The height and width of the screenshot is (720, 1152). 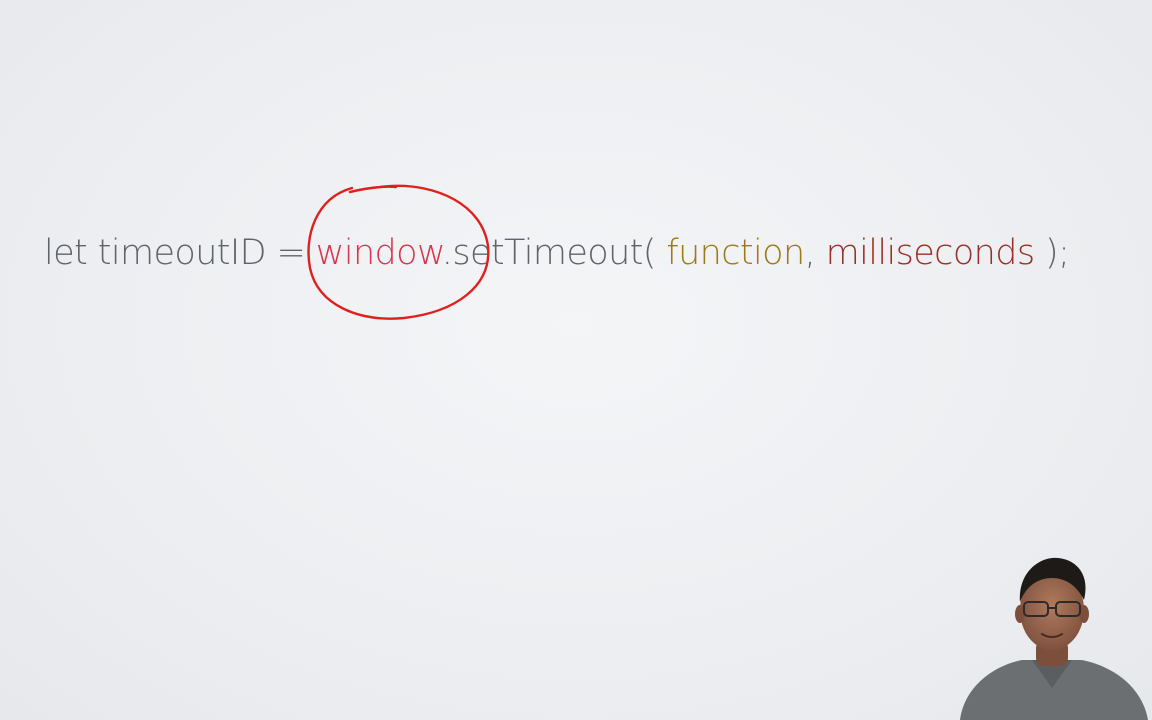 What do you see at coordinates (398, 252) in the screenshot?
I see `red-circle-annotation` at bounding box center [398, 252].